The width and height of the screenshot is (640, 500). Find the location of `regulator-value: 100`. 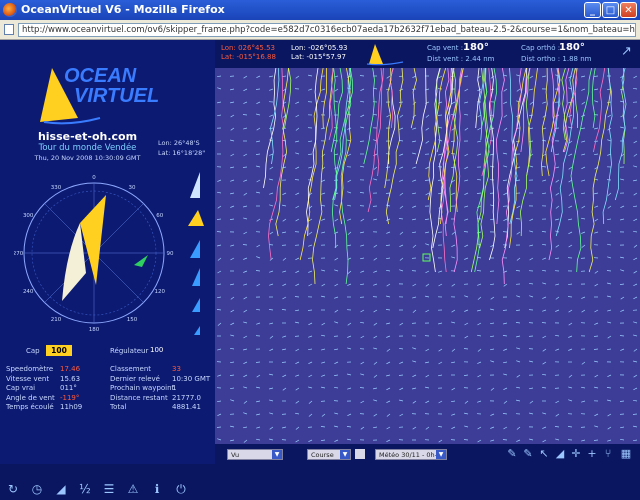

regulator-value: 100 is located at coordinates (156, 350).